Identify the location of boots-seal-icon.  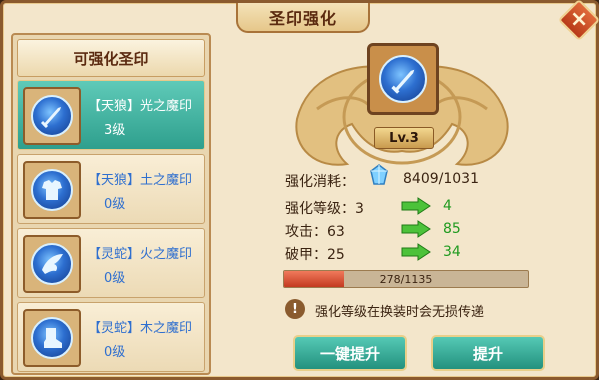
(52, 338).